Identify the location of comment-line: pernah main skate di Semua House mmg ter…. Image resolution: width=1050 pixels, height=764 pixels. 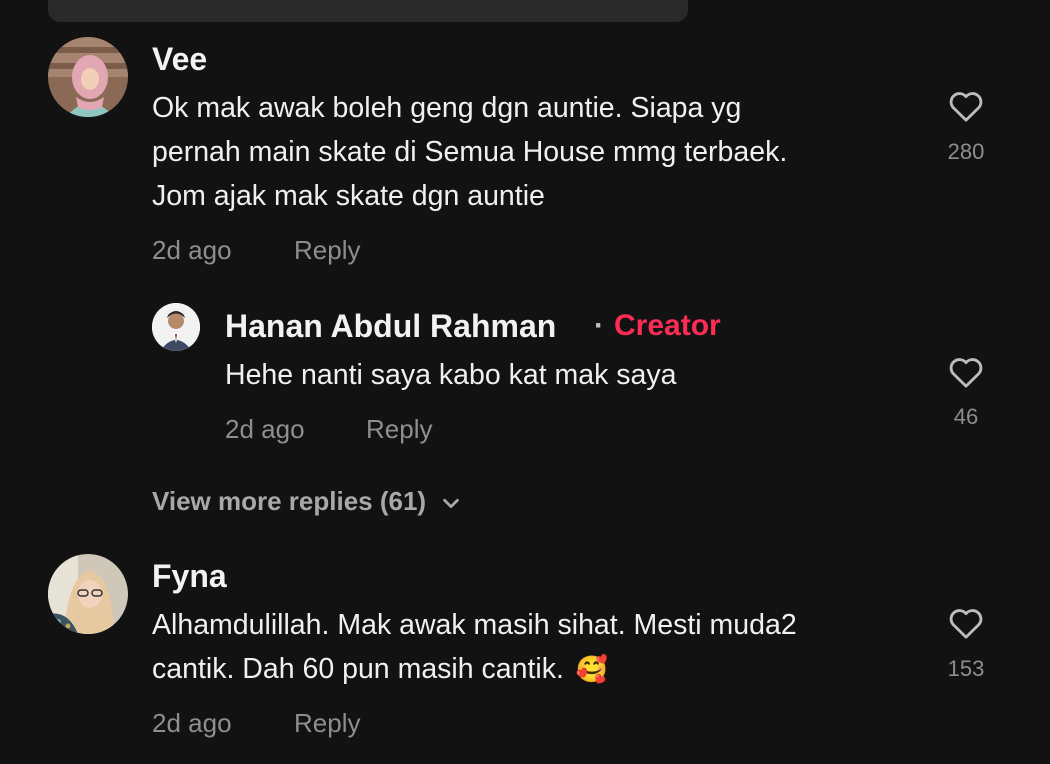
(470, 152).